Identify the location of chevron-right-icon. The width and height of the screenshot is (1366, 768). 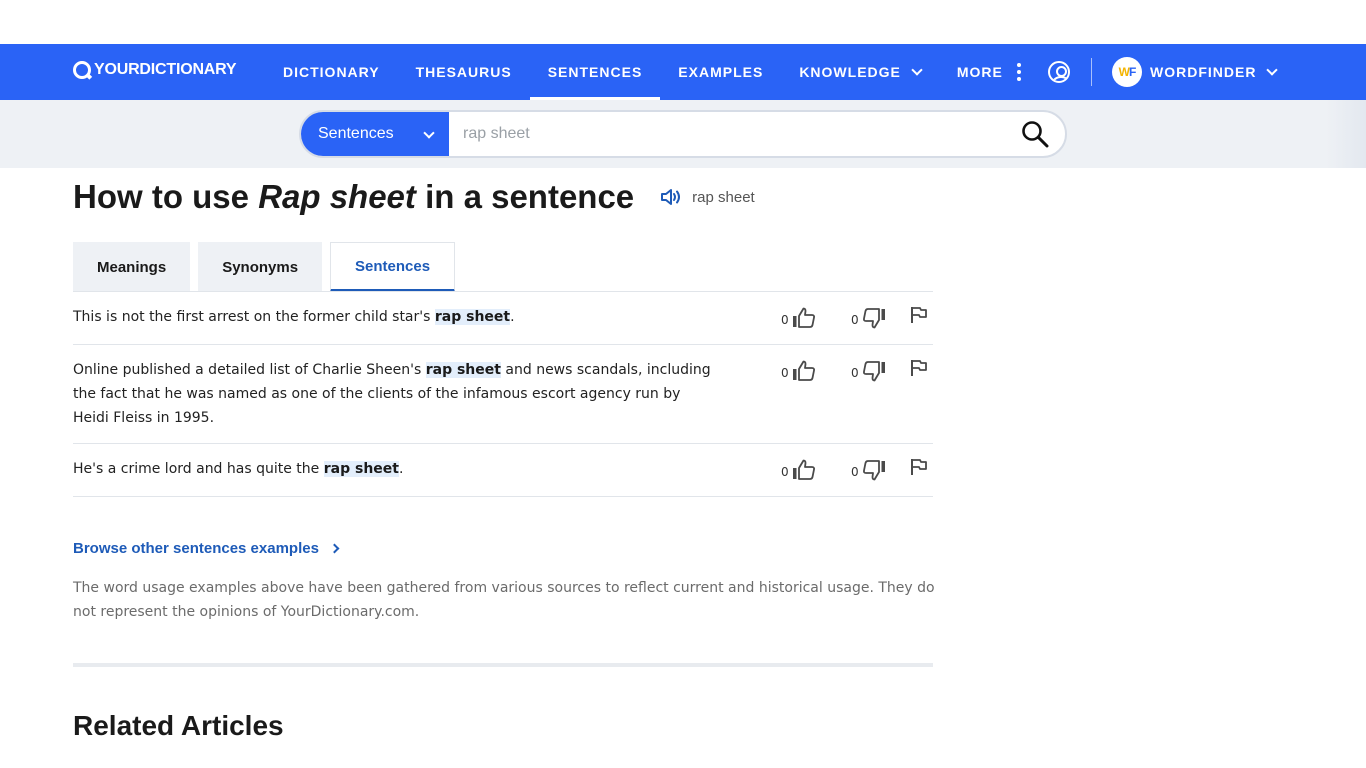
(334, 548).